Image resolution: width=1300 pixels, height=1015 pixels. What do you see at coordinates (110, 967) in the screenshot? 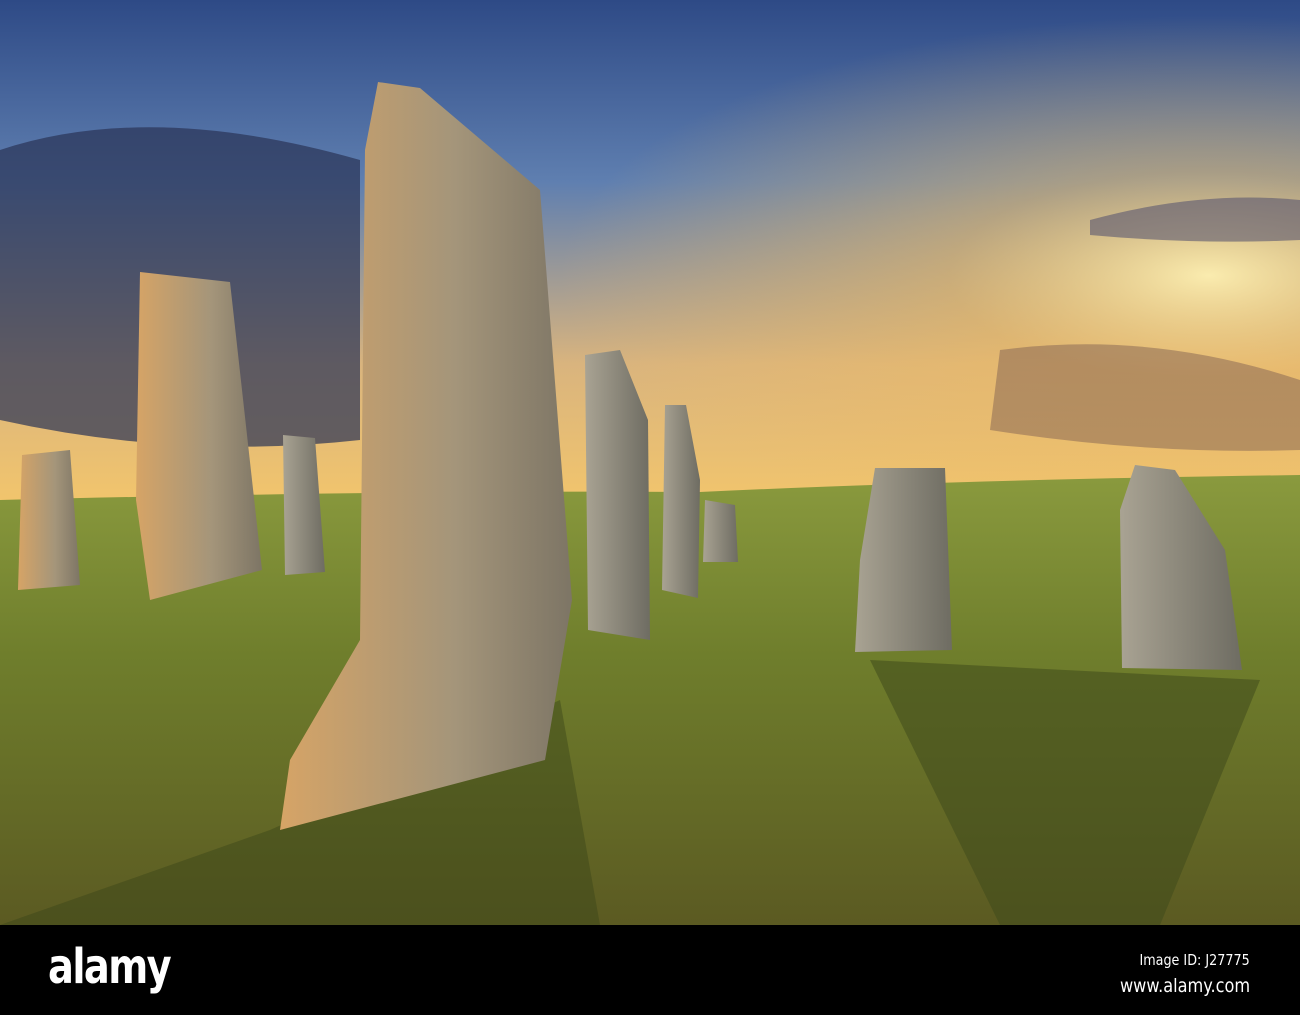
I see `alamy-logo: alamy` at bounding box center [110, 967].